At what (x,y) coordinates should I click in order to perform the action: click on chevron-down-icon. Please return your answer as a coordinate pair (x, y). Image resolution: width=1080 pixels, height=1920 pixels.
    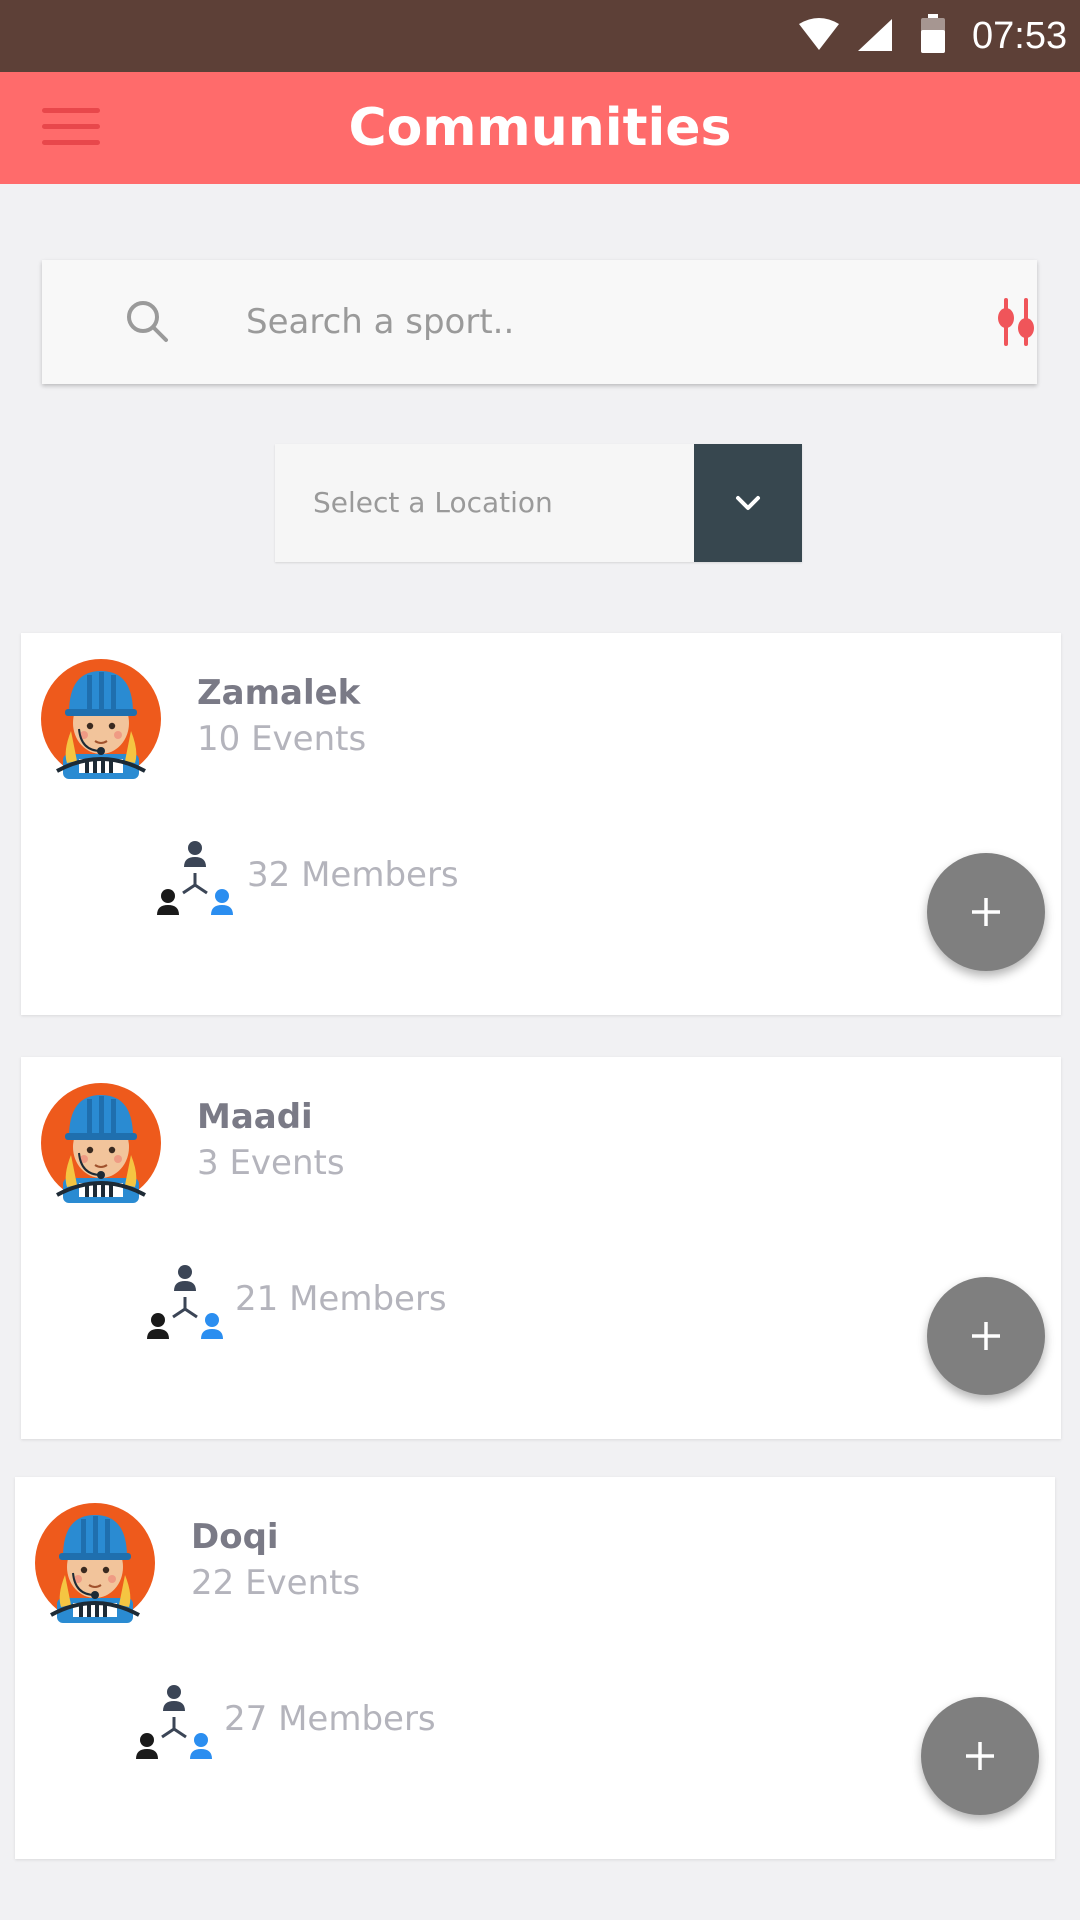
    Looking at the image, I should click on (748, 503).